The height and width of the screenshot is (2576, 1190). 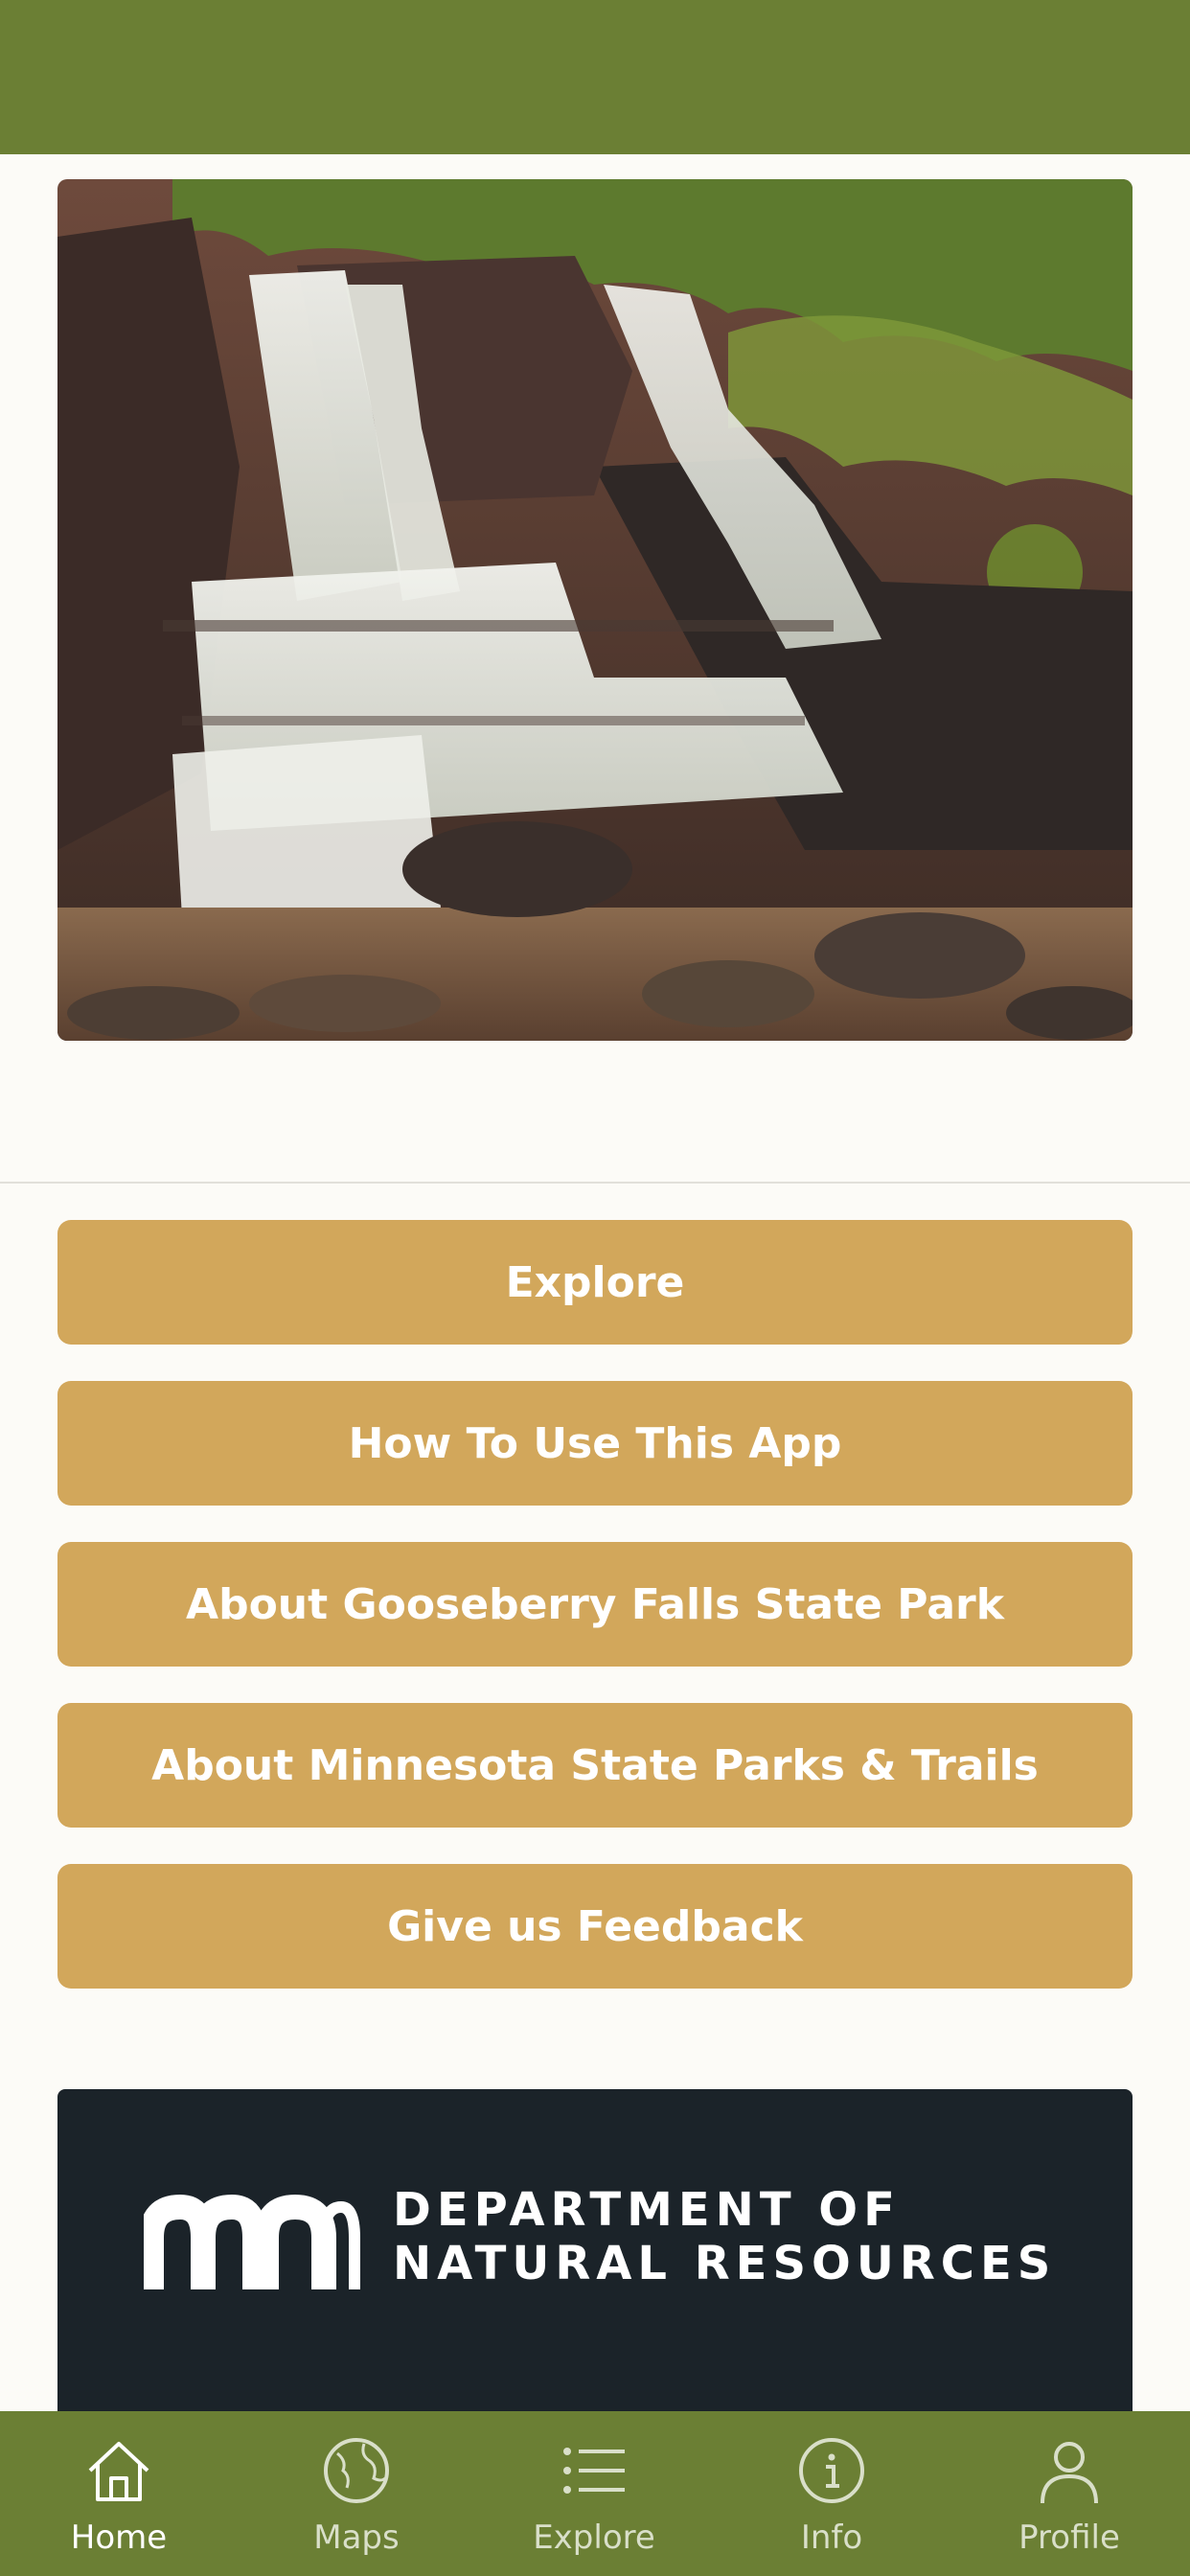 I want to click on about-mn-parks-button: About Minnesota State Parks & Trails, so click(x=595, y=1765).